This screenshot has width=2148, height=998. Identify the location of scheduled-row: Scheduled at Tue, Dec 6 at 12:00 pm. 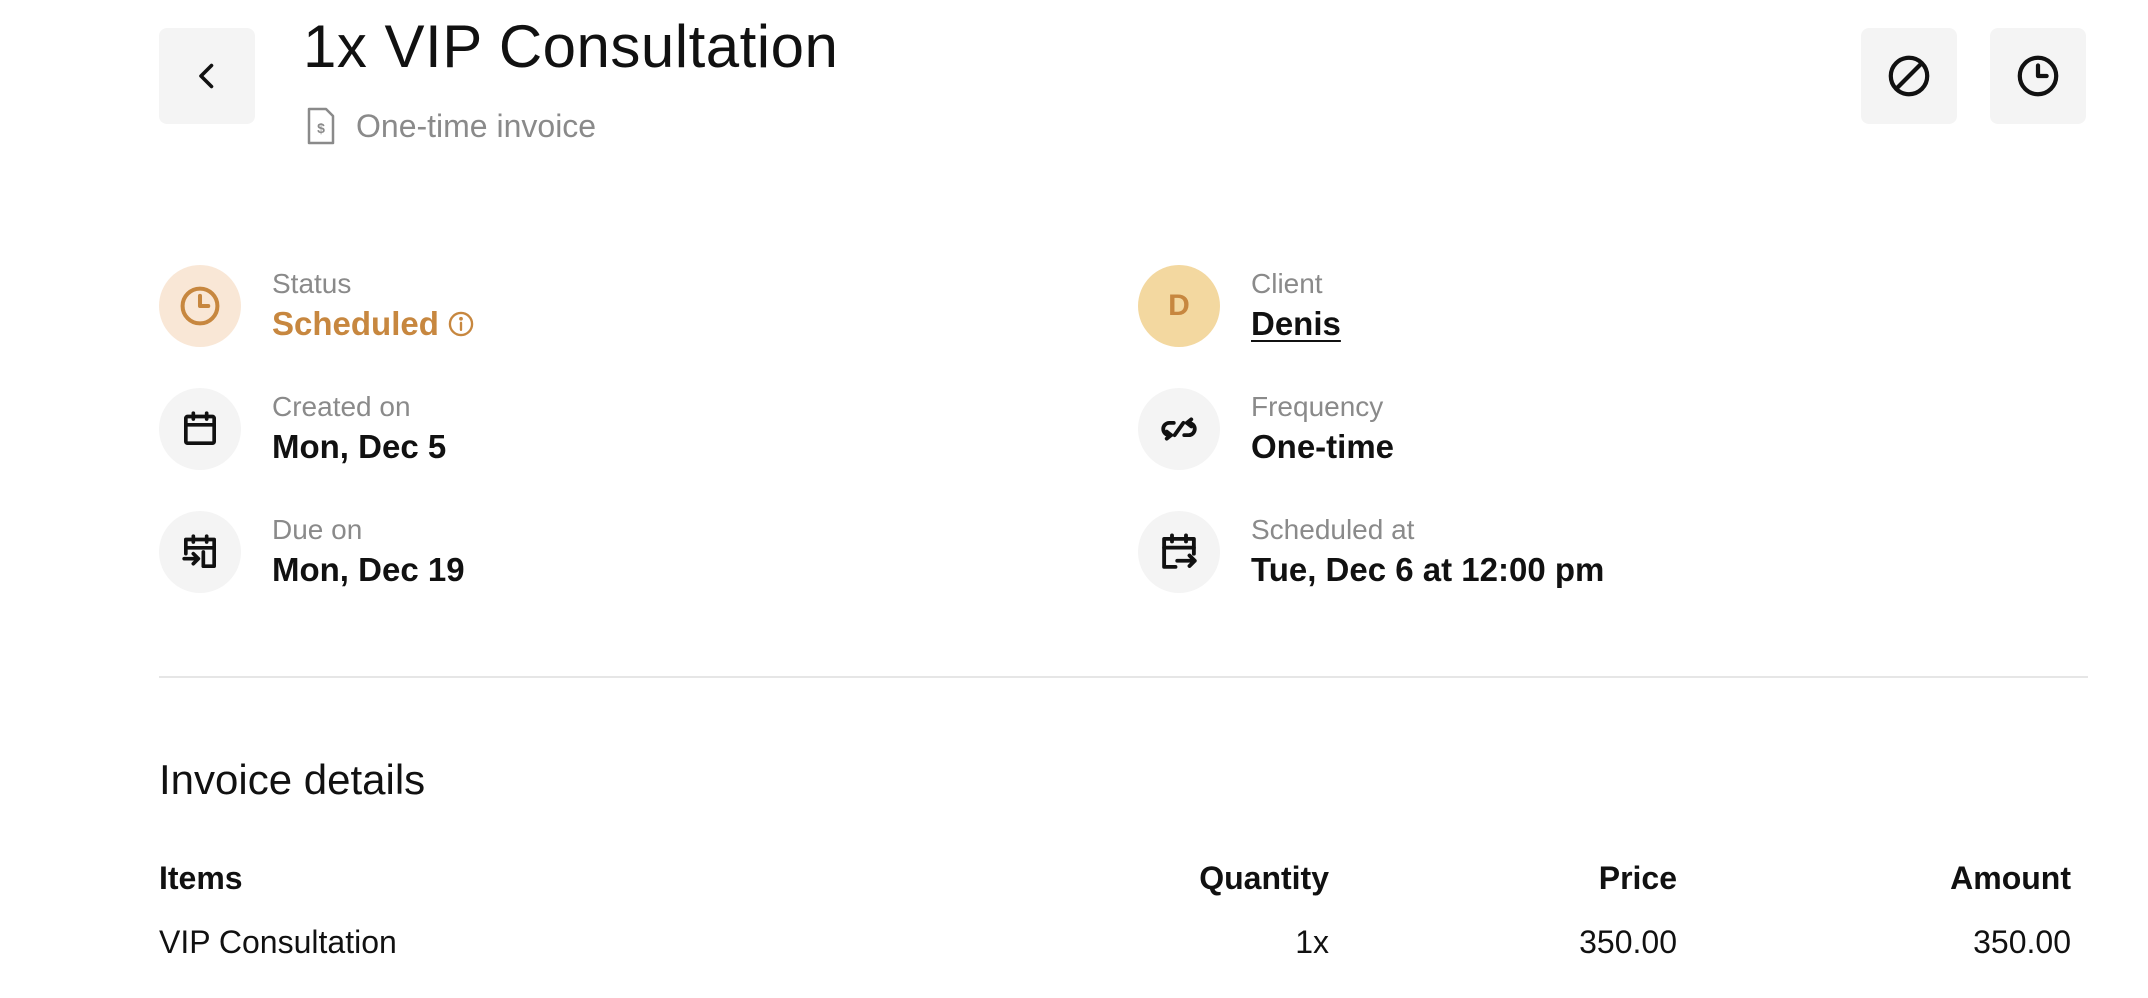
(1371, 552).